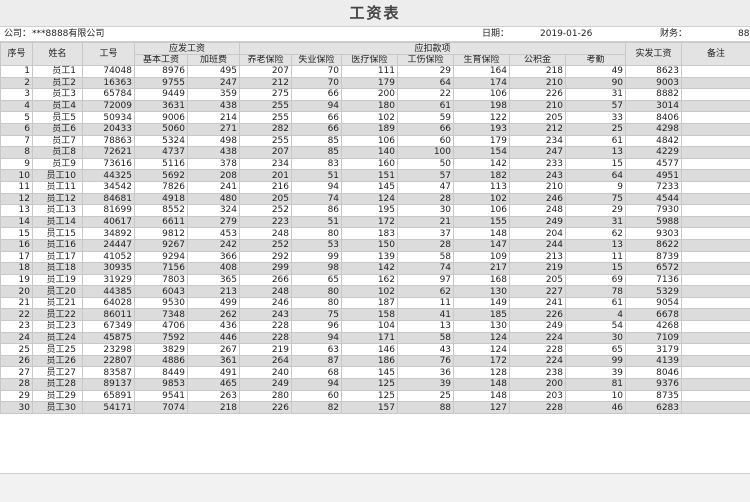 The height and width of the screenshot is (502, 750). Describe the element at coordinates (17, 350) in the screenshot. I see `seq-cell: 25` at that location.